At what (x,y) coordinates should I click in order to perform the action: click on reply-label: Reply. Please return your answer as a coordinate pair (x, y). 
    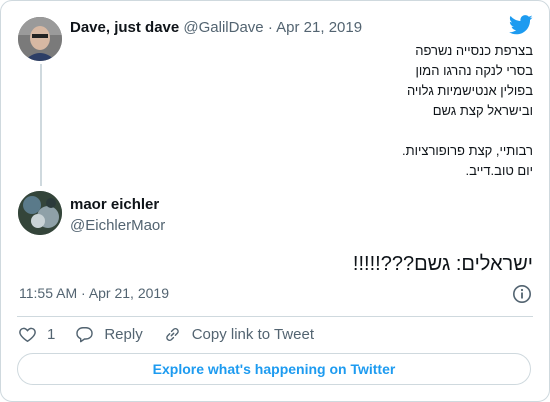
    Looking at the image, I should click on (123, 334).